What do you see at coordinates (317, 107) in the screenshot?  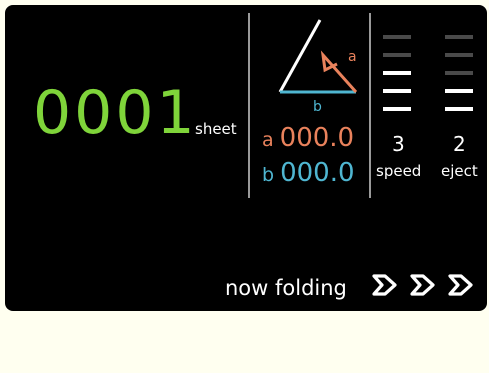 I see `triangle-label-b: b` at bounding box center [317, 107].